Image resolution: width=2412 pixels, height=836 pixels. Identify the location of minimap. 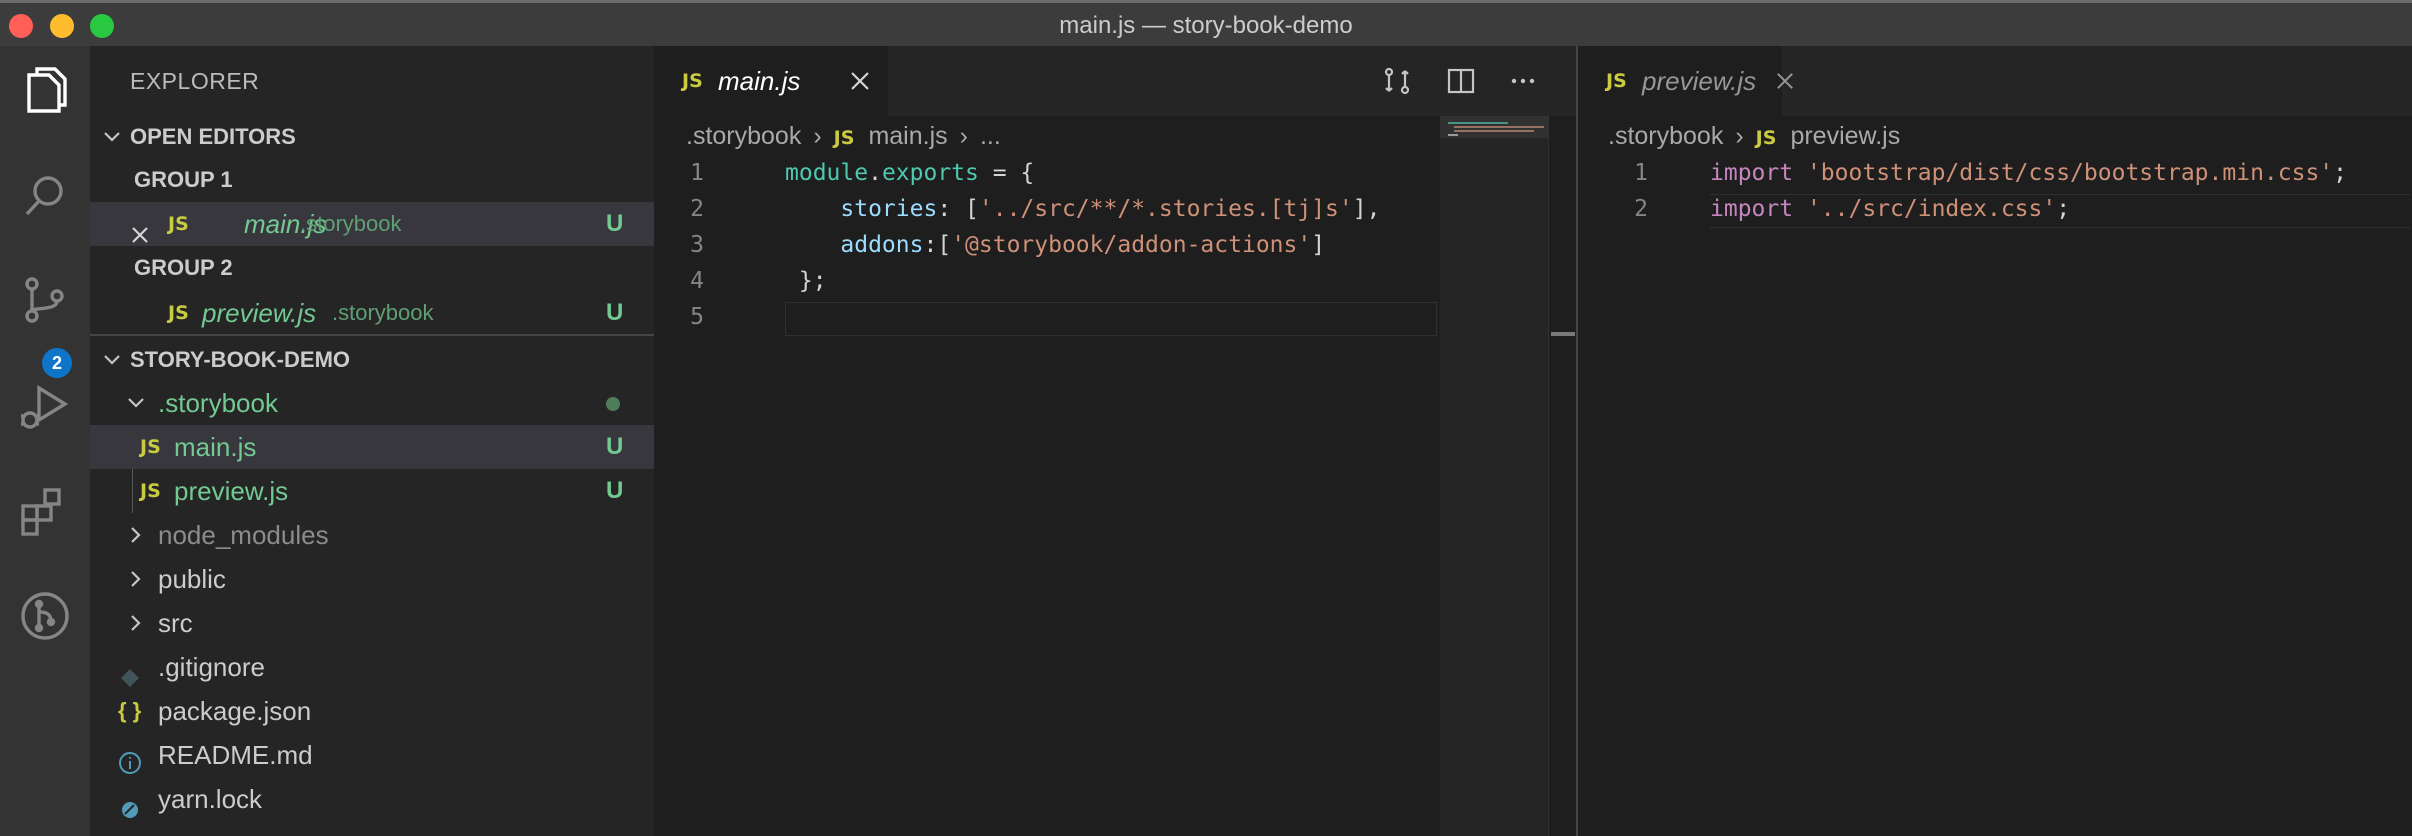
(1498, 476).